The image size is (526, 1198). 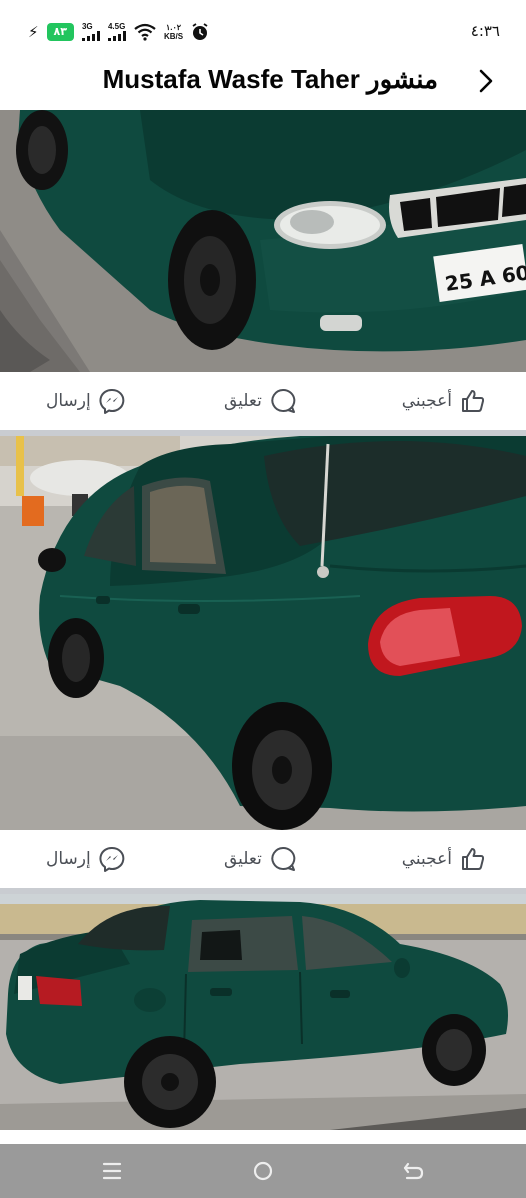 I want to click on post-header: منشور Mustafa Wasfe Taher, so click(x=263, y=83).